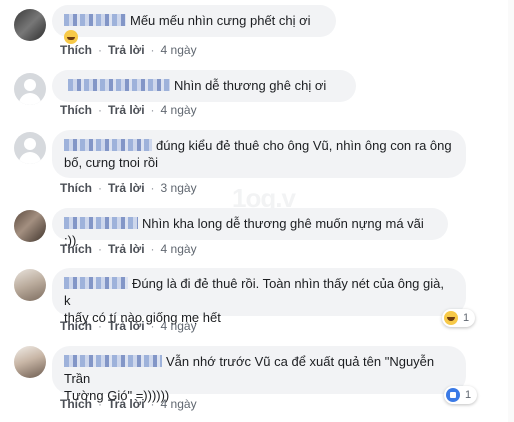 This screenshot has height=422, width=514. What do you see at coordinates (250, 85) in the screenshot?
I see `comment-text: Nhìn dễ thương ghê chị ơi` at bounding box center [250, 85].